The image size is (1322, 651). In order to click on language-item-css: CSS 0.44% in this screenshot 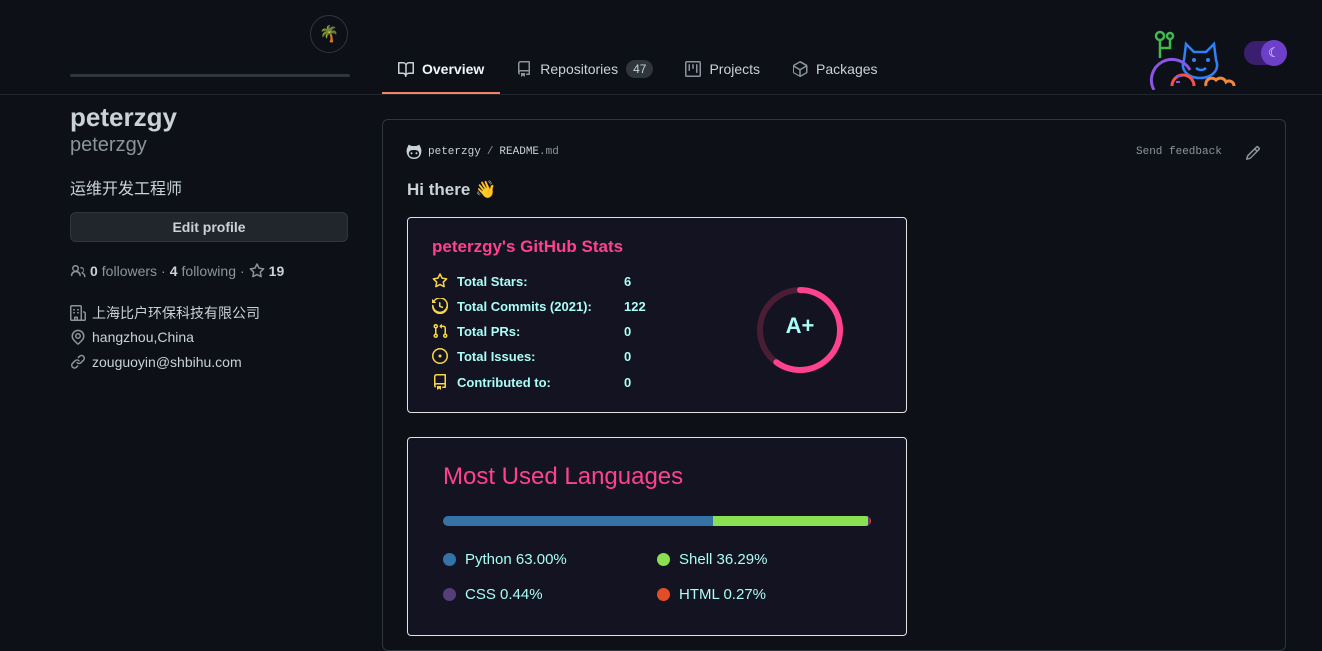, I will do `click(493, 594)`.